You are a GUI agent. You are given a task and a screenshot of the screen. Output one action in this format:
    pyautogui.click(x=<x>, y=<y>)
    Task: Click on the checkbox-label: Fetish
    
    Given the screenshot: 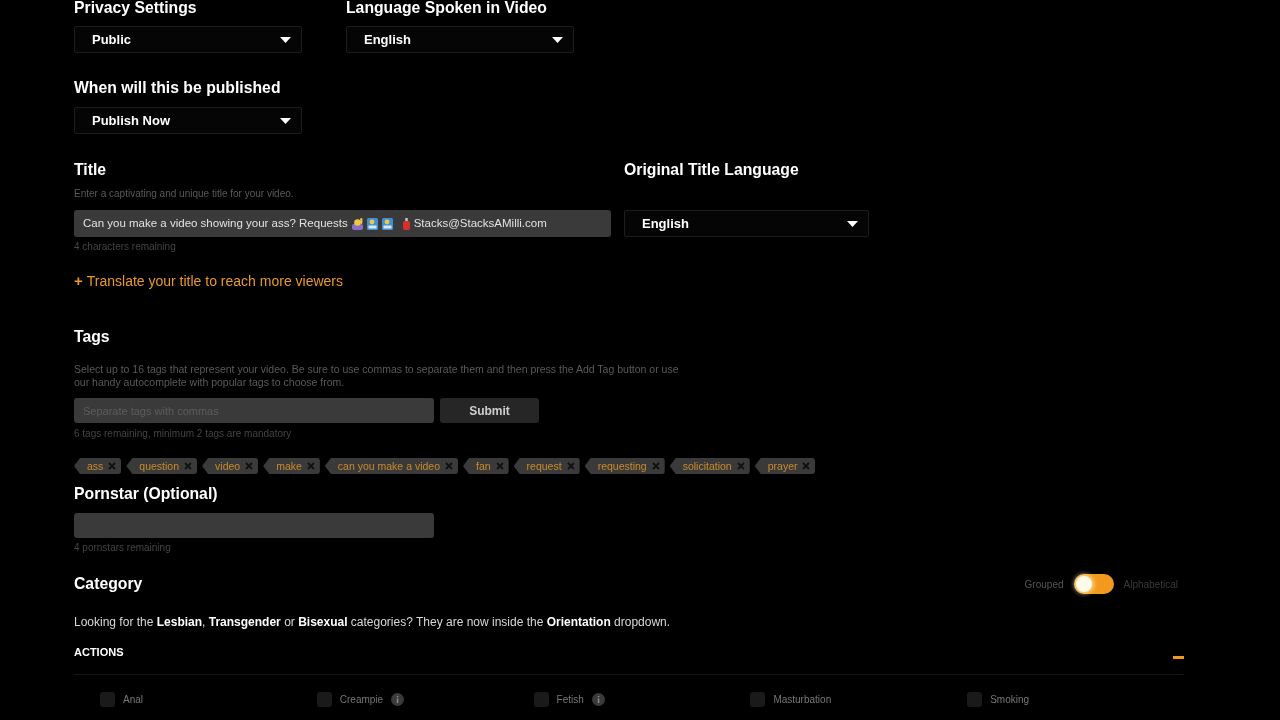 What is the action you would take?
    pyautogui.click(x=570, y=700)
    